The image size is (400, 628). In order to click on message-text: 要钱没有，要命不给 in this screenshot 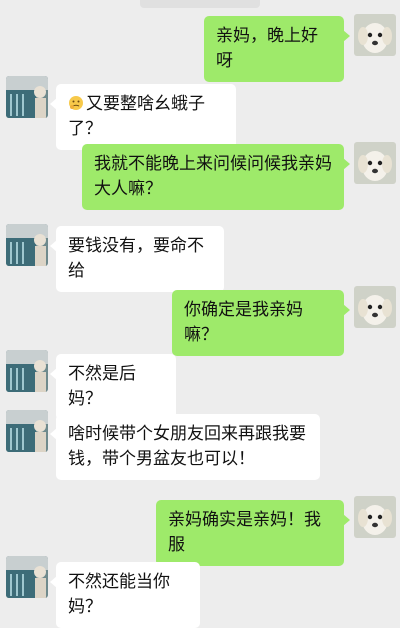, I will do `click(136, 258)`.